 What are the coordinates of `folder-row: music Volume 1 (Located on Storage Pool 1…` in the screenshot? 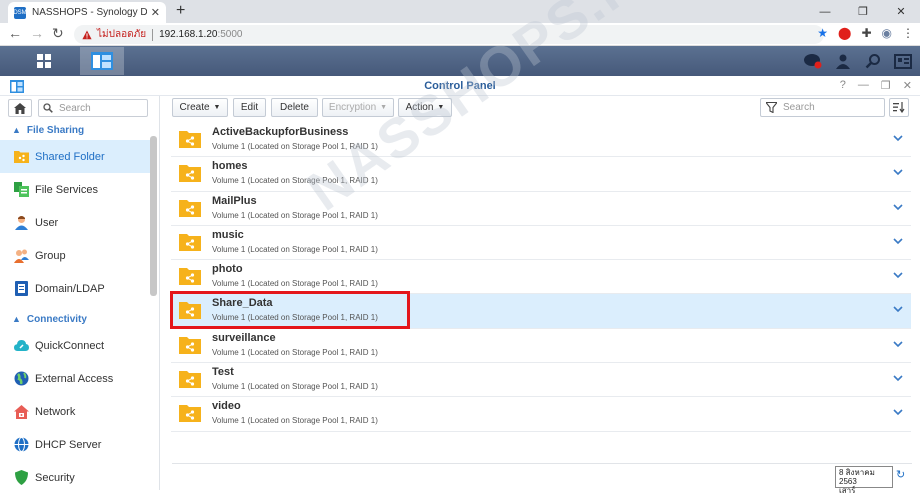 It's located at (541, 243).